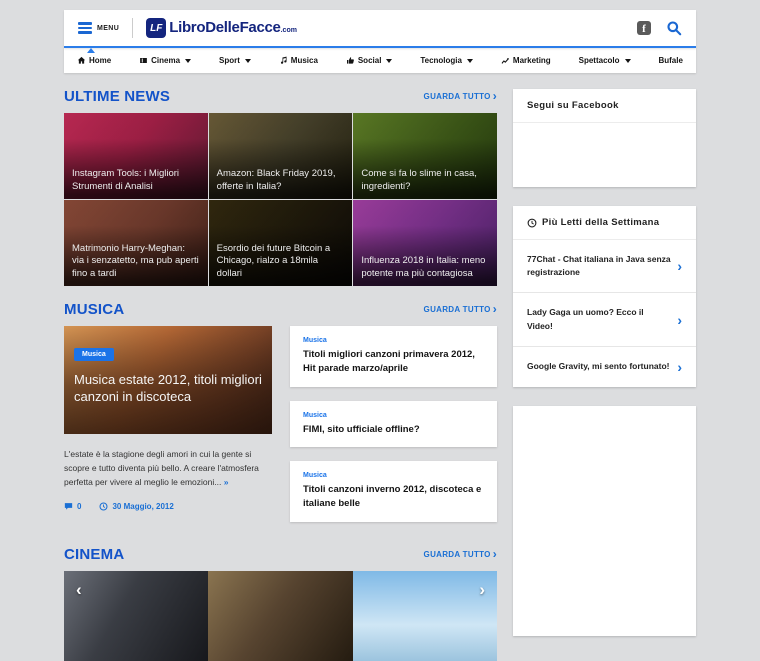  Describe the element at coordinates (283, 60) in the screenshot. I see `music-note-icon` at that location.